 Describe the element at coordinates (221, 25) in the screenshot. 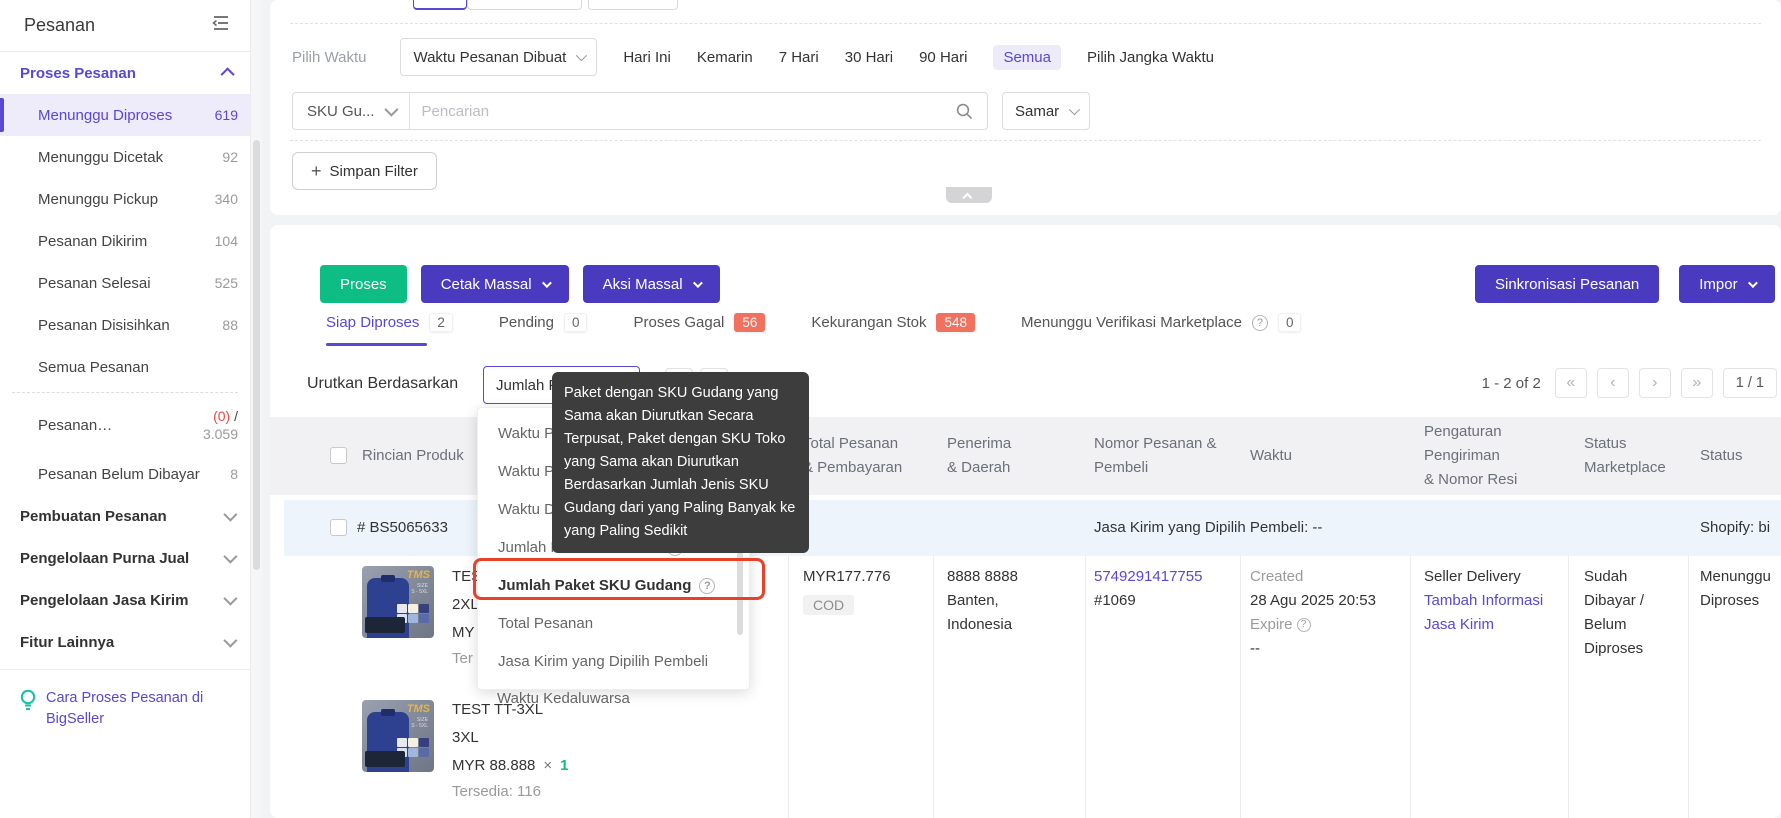

I see `sidebar-collapse-icon` at that location.